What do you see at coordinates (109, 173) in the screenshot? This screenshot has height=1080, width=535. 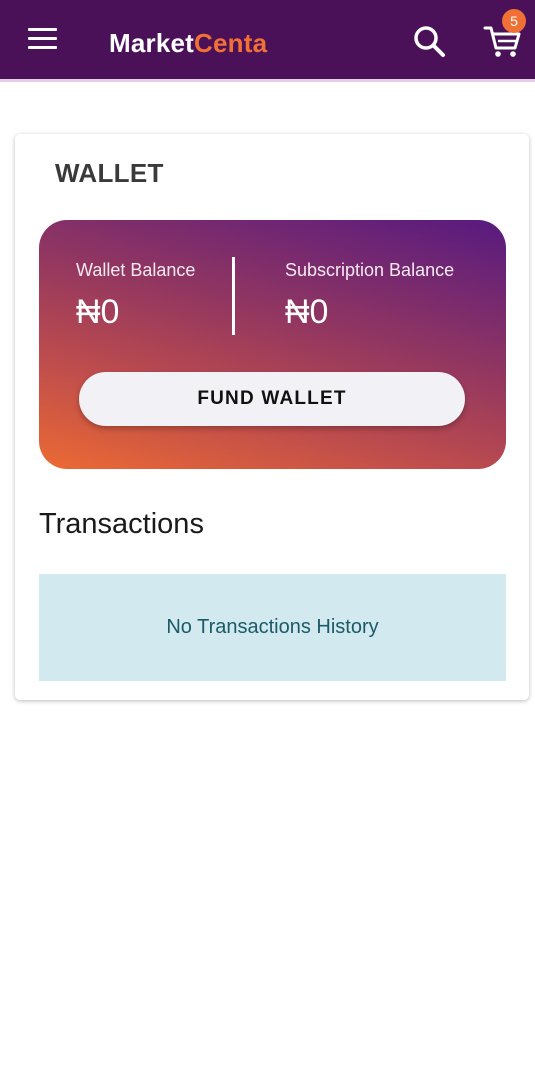 I see `page-title: WALLET` at bounding box center [109, 173].